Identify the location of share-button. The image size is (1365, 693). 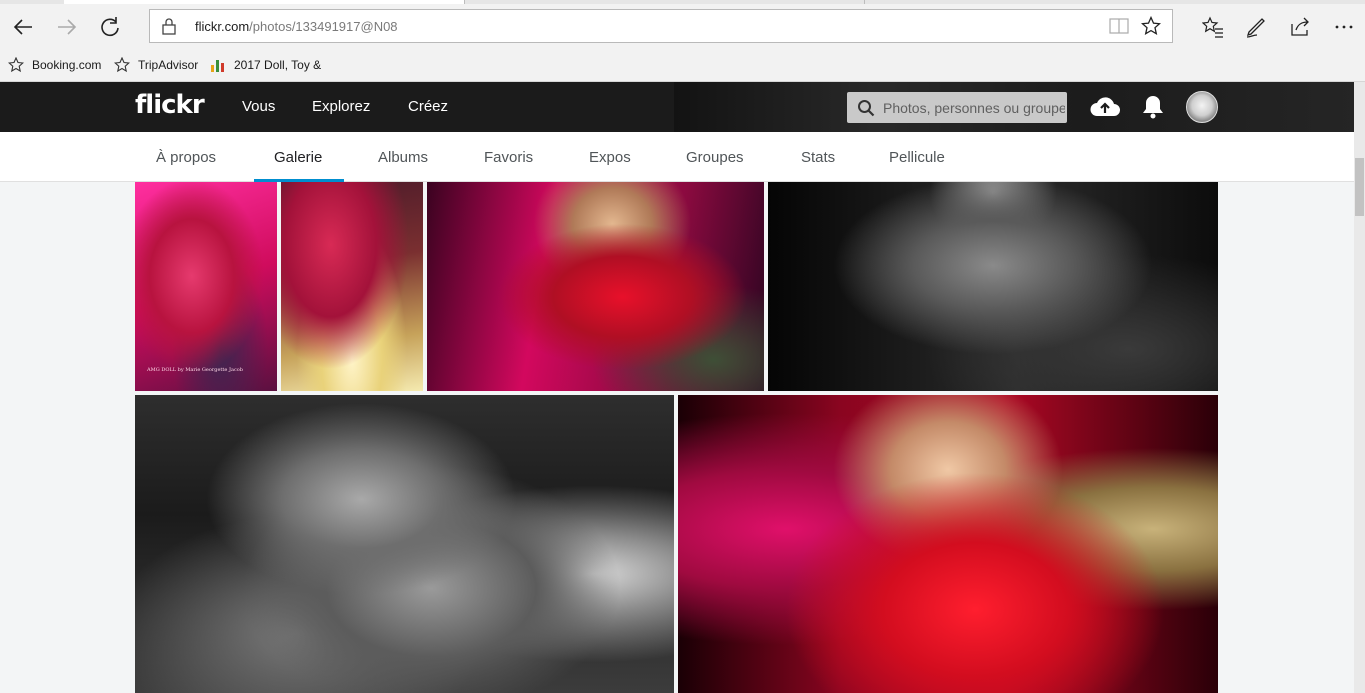
(1300, 27).